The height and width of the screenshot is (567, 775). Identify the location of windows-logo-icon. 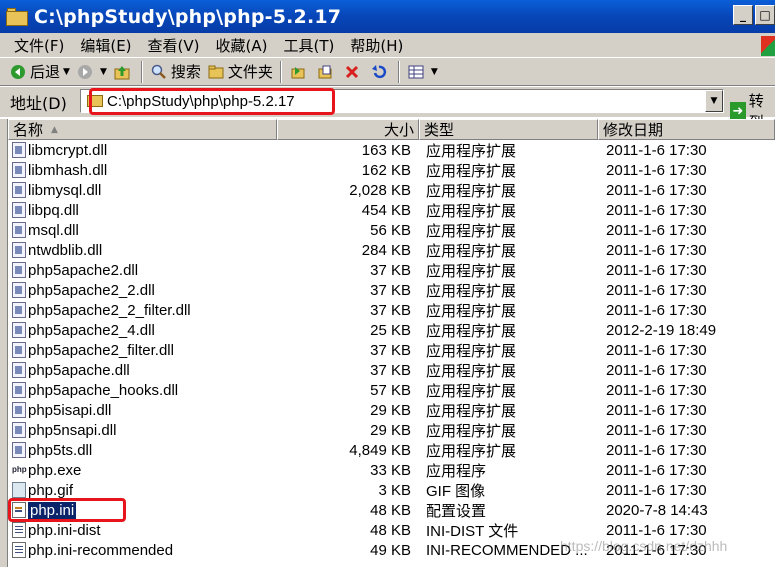
(768, 46).